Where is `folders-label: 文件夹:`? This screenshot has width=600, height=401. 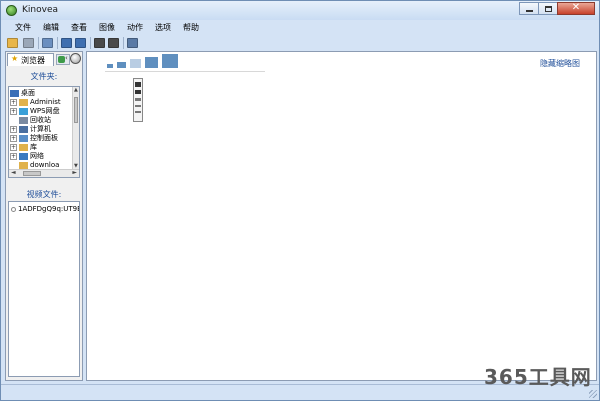 folders-label: 文件夹: is located at coordinates (44, 76).